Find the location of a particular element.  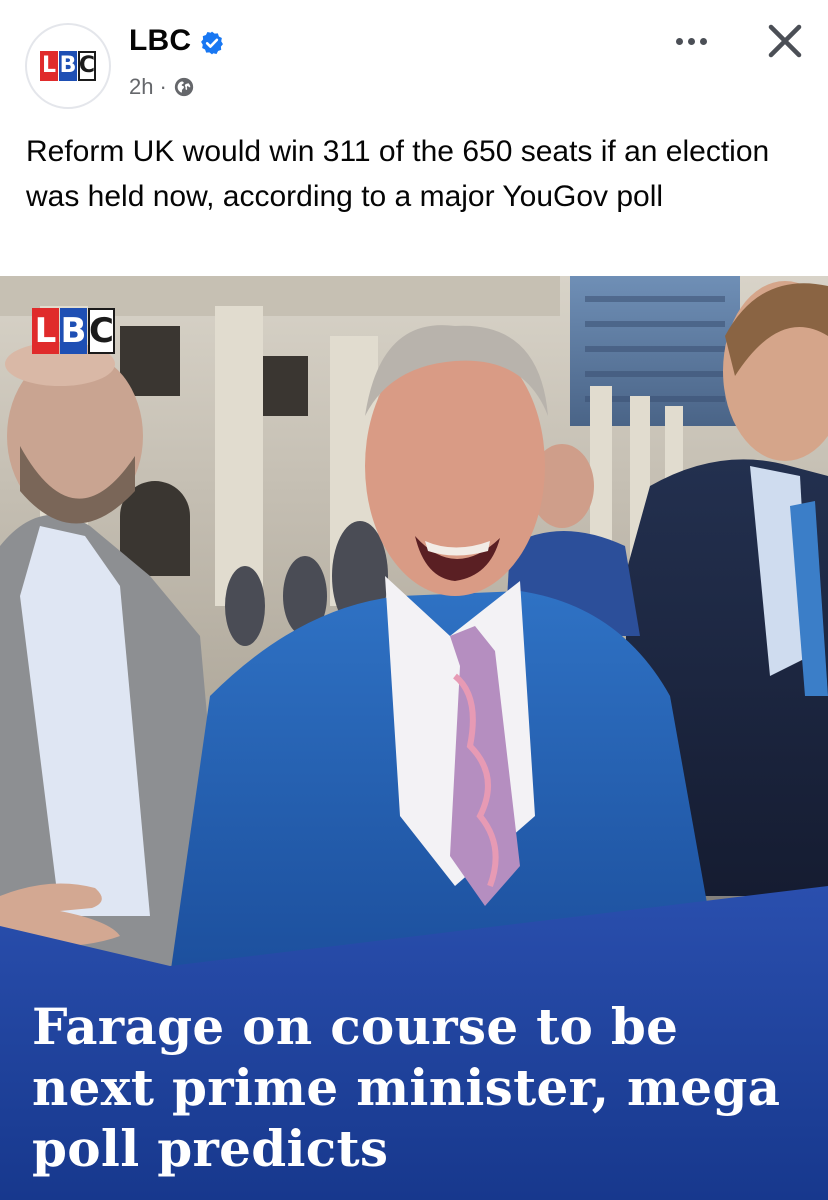

lbc-logo: L B C is located at coordinates (68, 66).